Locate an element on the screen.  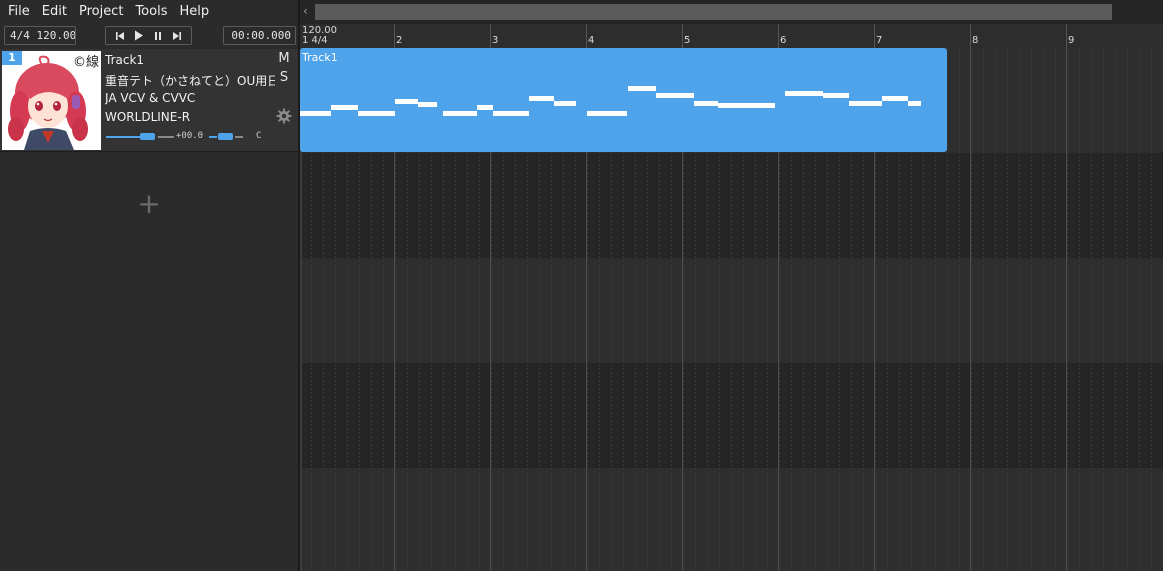
bar-label: 2 is located at coordinates (399, 40).